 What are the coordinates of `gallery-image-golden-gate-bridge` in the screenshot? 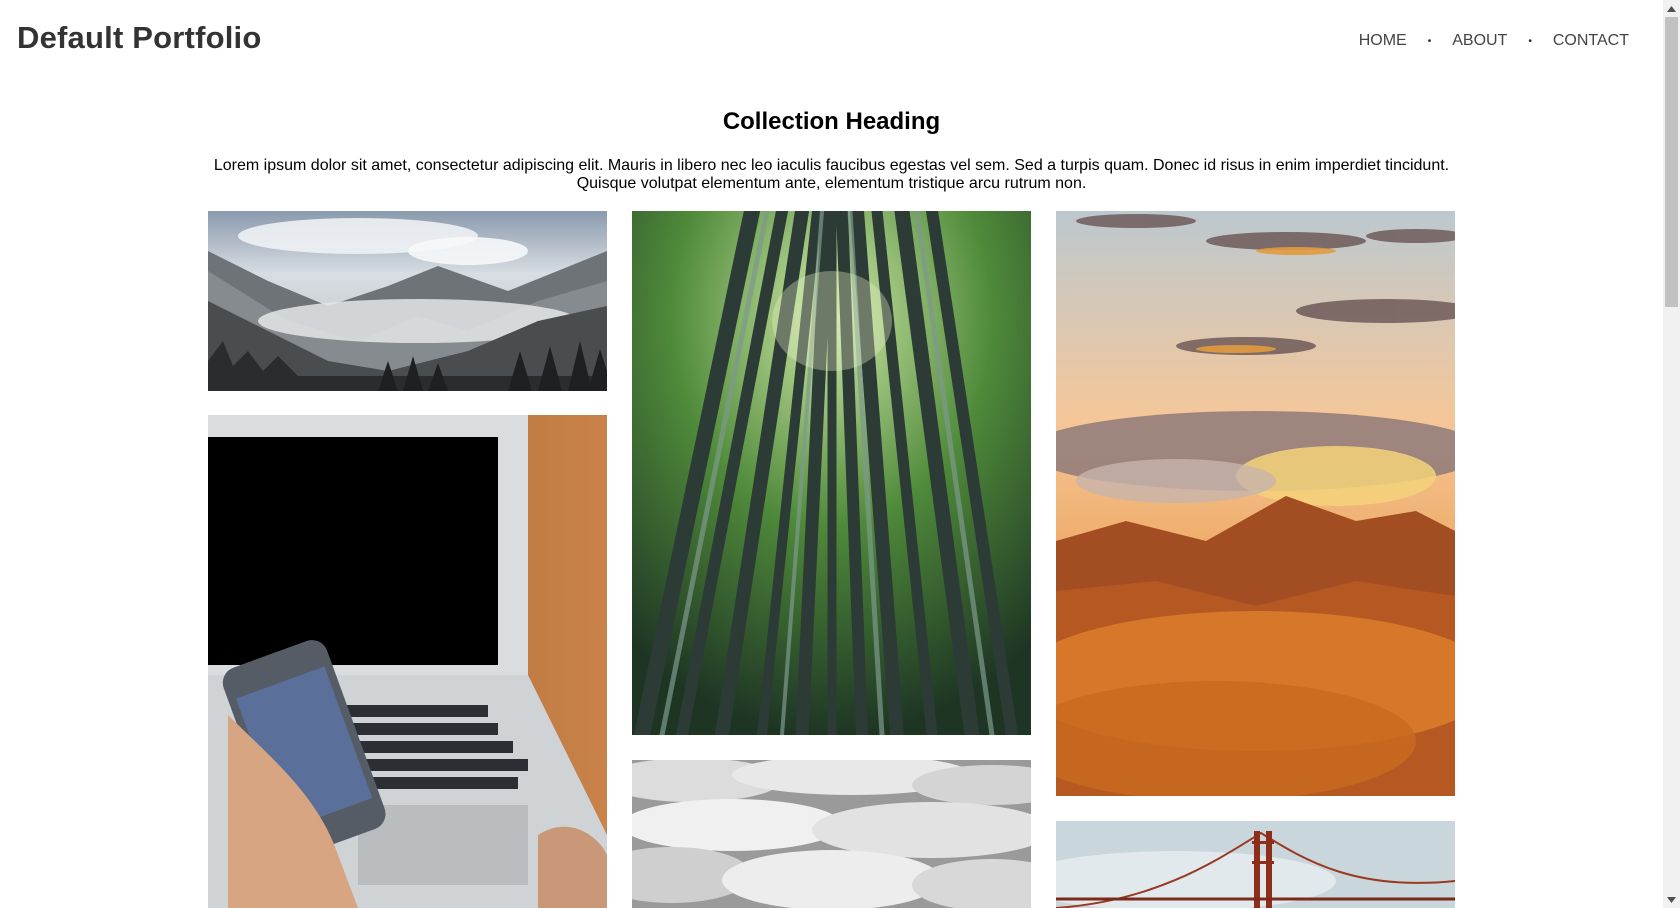 It's located at (1255, 864).